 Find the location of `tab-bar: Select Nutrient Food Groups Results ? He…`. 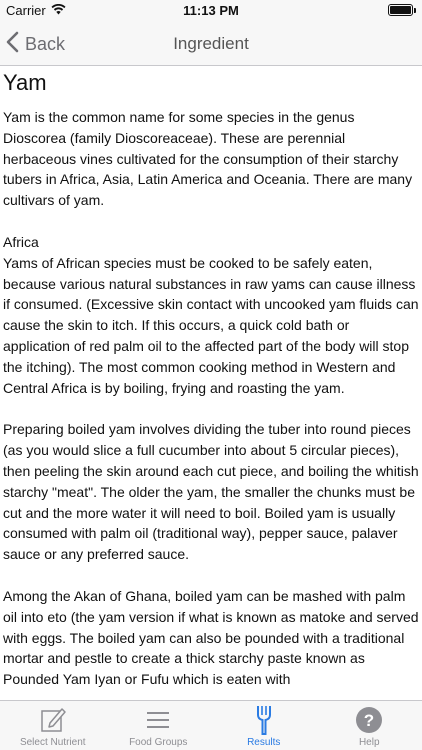

tab-bar: Select Nutrient Food Groups Results ? He… is located at coordinates (211, 725).